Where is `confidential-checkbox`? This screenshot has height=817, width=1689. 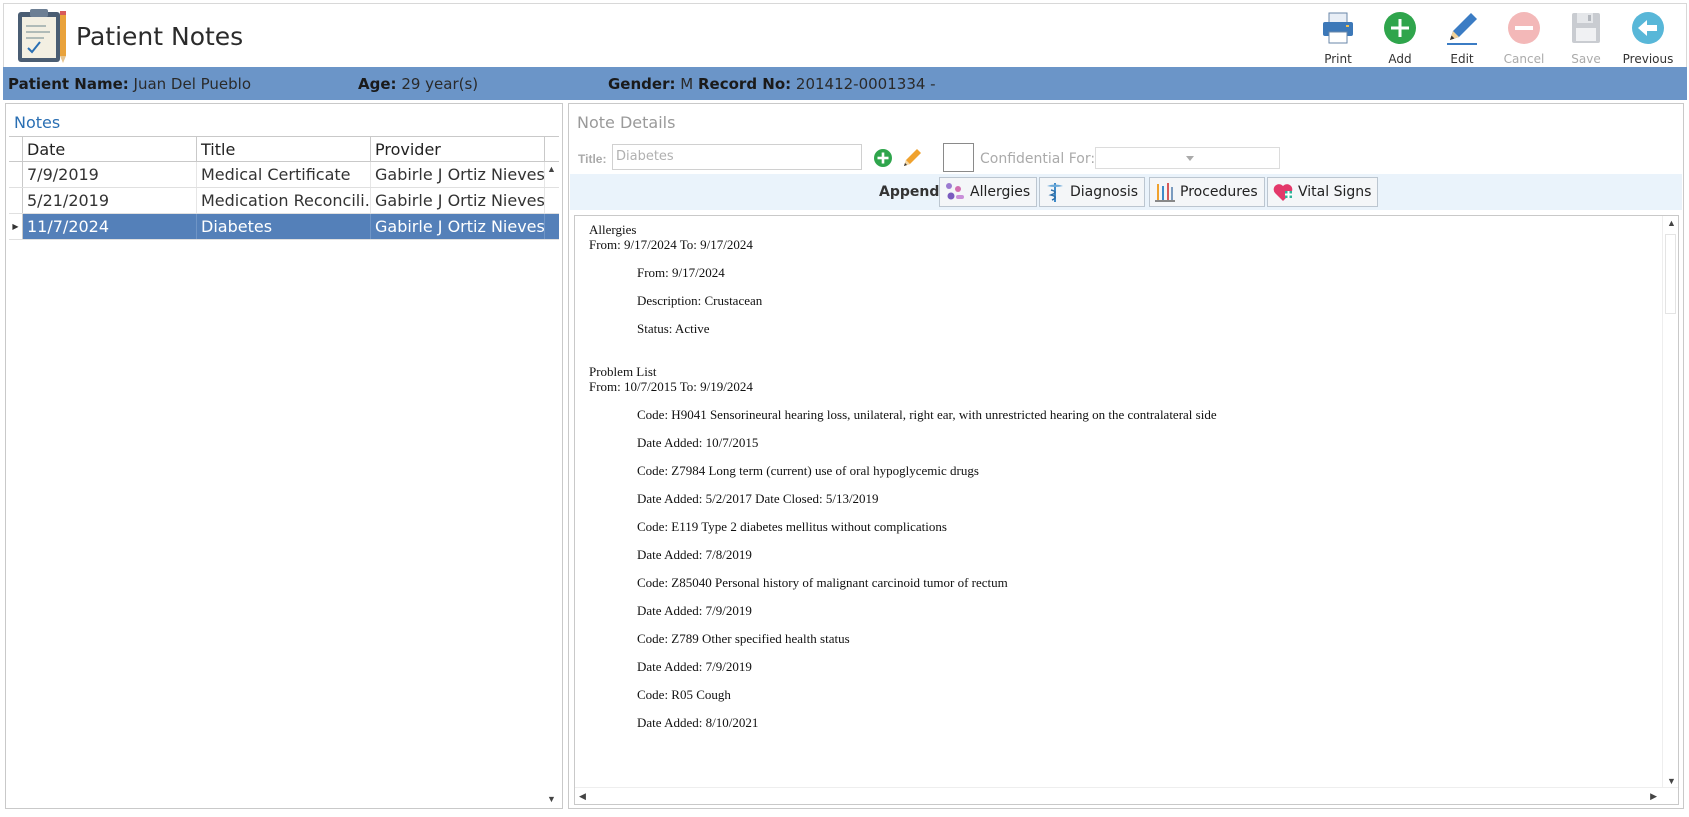
confidential-checkbox is located at coordinates (958, 157).